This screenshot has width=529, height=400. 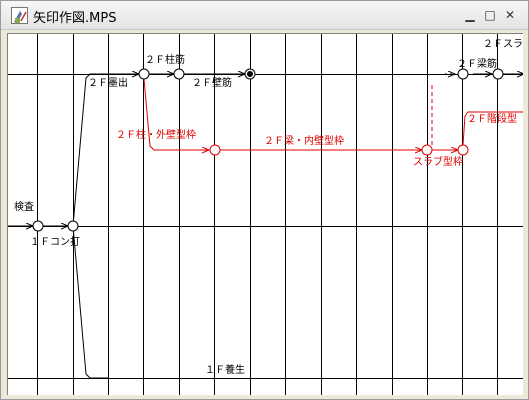 What do you see at coordinates (477, 63) in the screenshot?
I see `label-beam-2f: ２Ｆ梁筋` at bounding box center [477, 63].